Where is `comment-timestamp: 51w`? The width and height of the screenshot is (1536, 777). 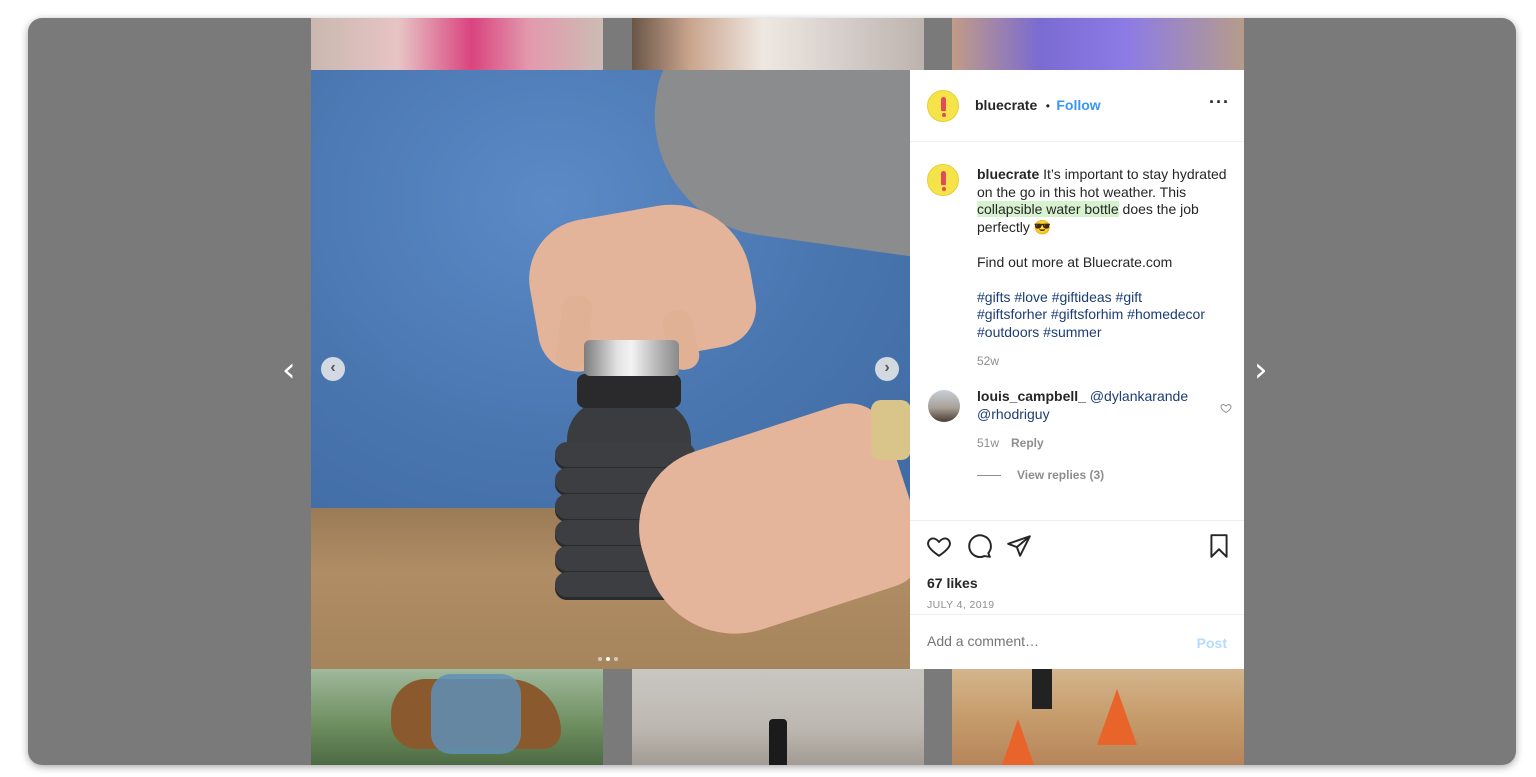
comment-timestamp: 51w is located at coordinates (988, 443).